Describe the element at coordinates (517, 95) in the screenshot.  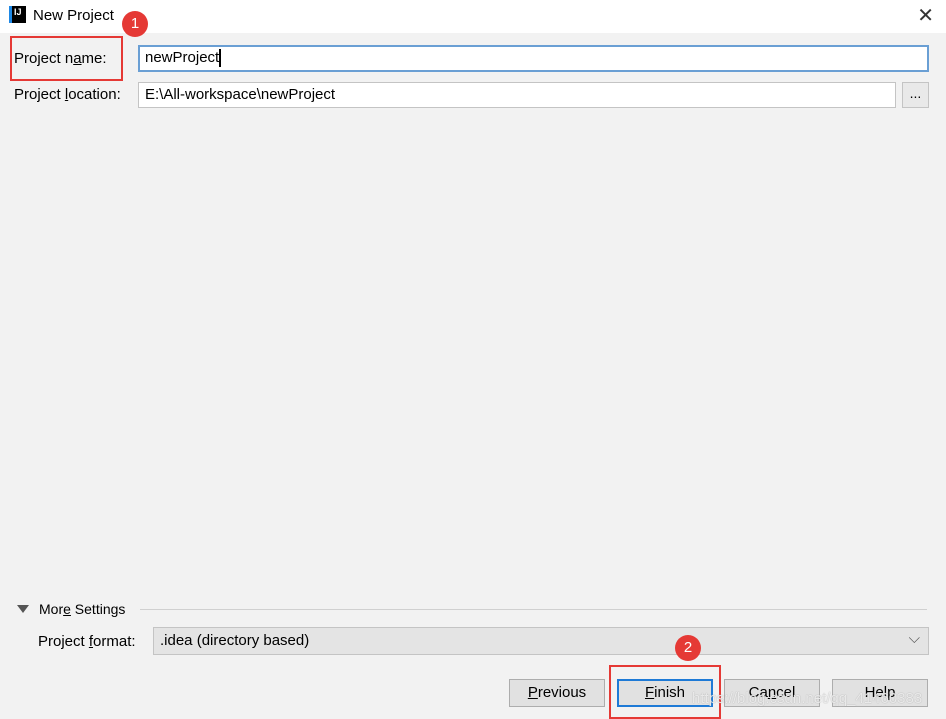
I see `project-location-input: E:\All-workspace\newProject` at that location.